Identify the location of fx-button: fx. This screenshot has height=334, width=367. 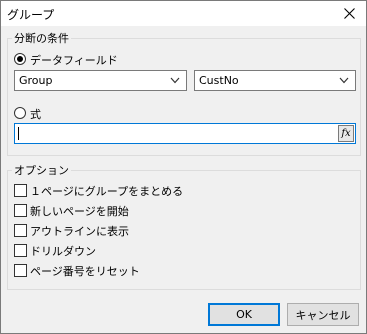
(346, 133).